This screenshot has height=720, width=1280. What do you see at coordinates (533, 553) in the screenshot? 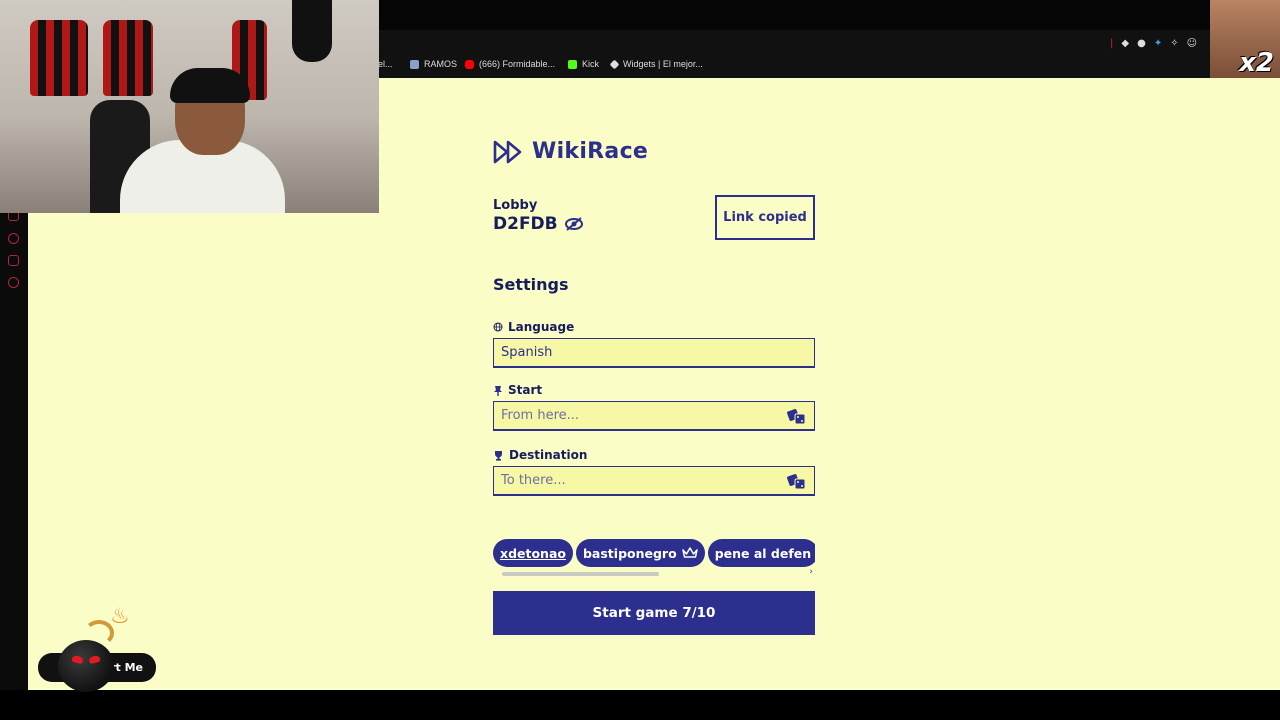
I see `player-chip: xdetonao` at bounding box center [533, 553].